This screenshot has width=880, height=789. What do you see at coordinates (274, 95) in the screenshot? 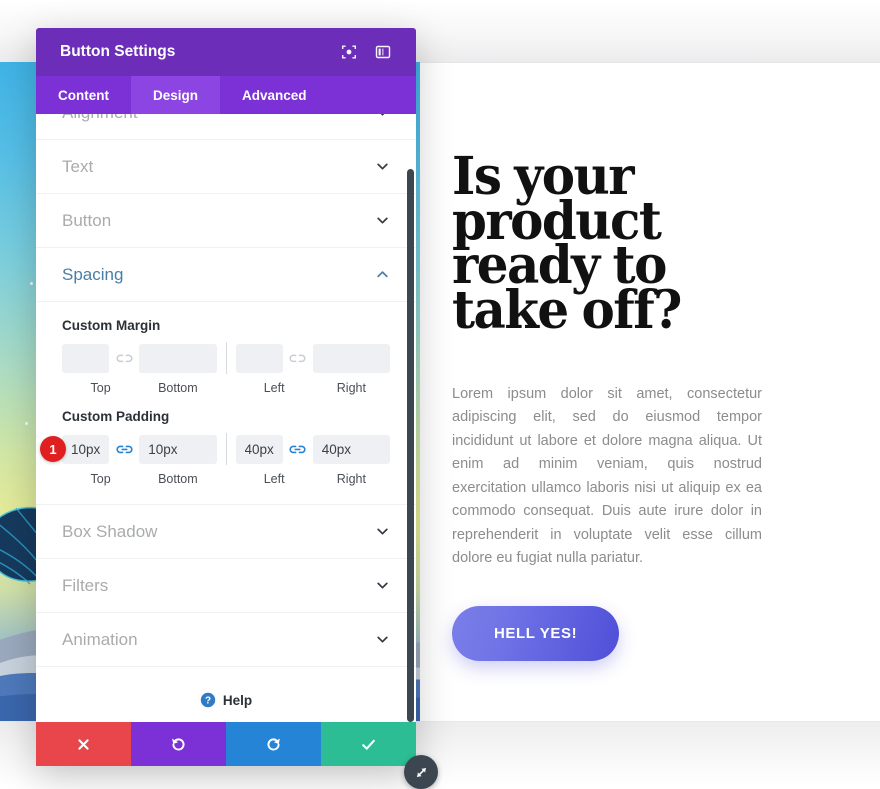
I see `tab-advanced: Advanced` at bounding box center [274, 95].